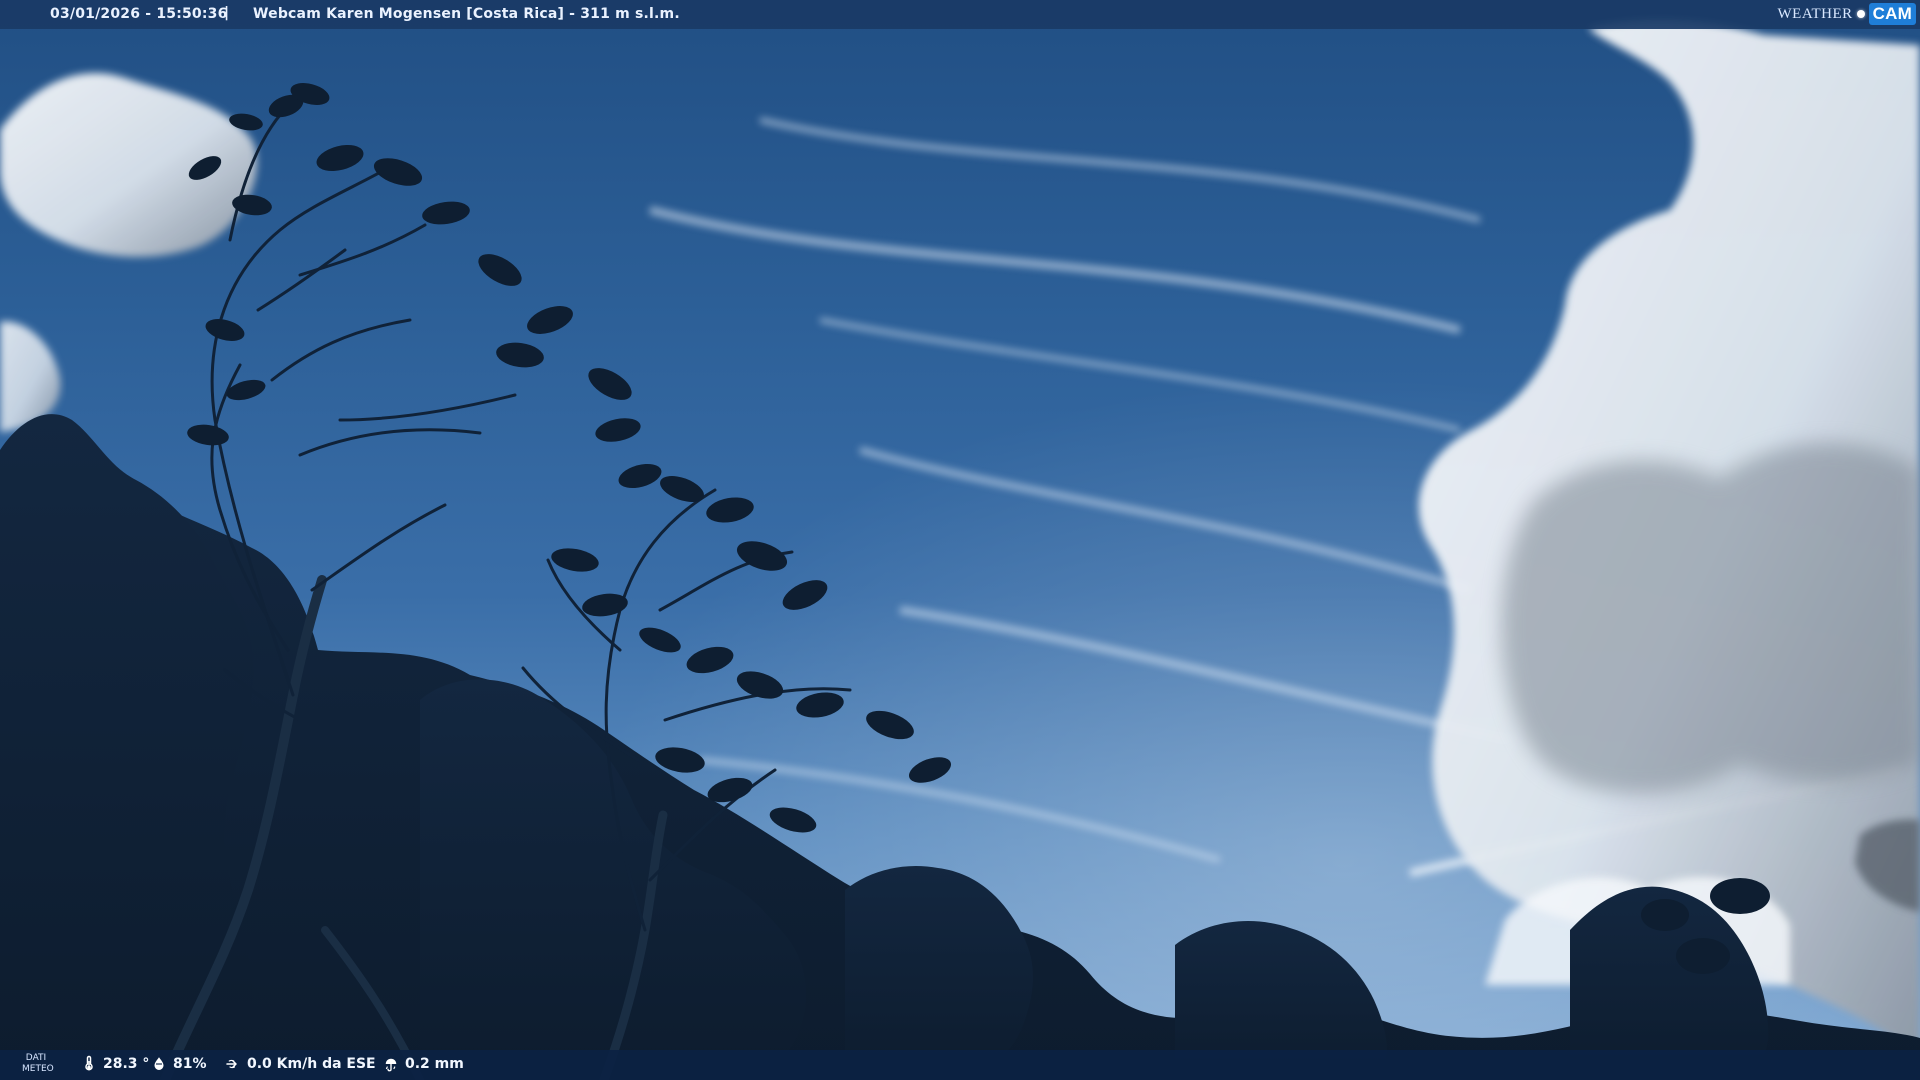 The width and height of the screenshot is (1920, 1080). Describe the element at coordinates (139, 14) in the screenshot. I see `timestamp: 03/01/2026 - 15:50:36` at that location.